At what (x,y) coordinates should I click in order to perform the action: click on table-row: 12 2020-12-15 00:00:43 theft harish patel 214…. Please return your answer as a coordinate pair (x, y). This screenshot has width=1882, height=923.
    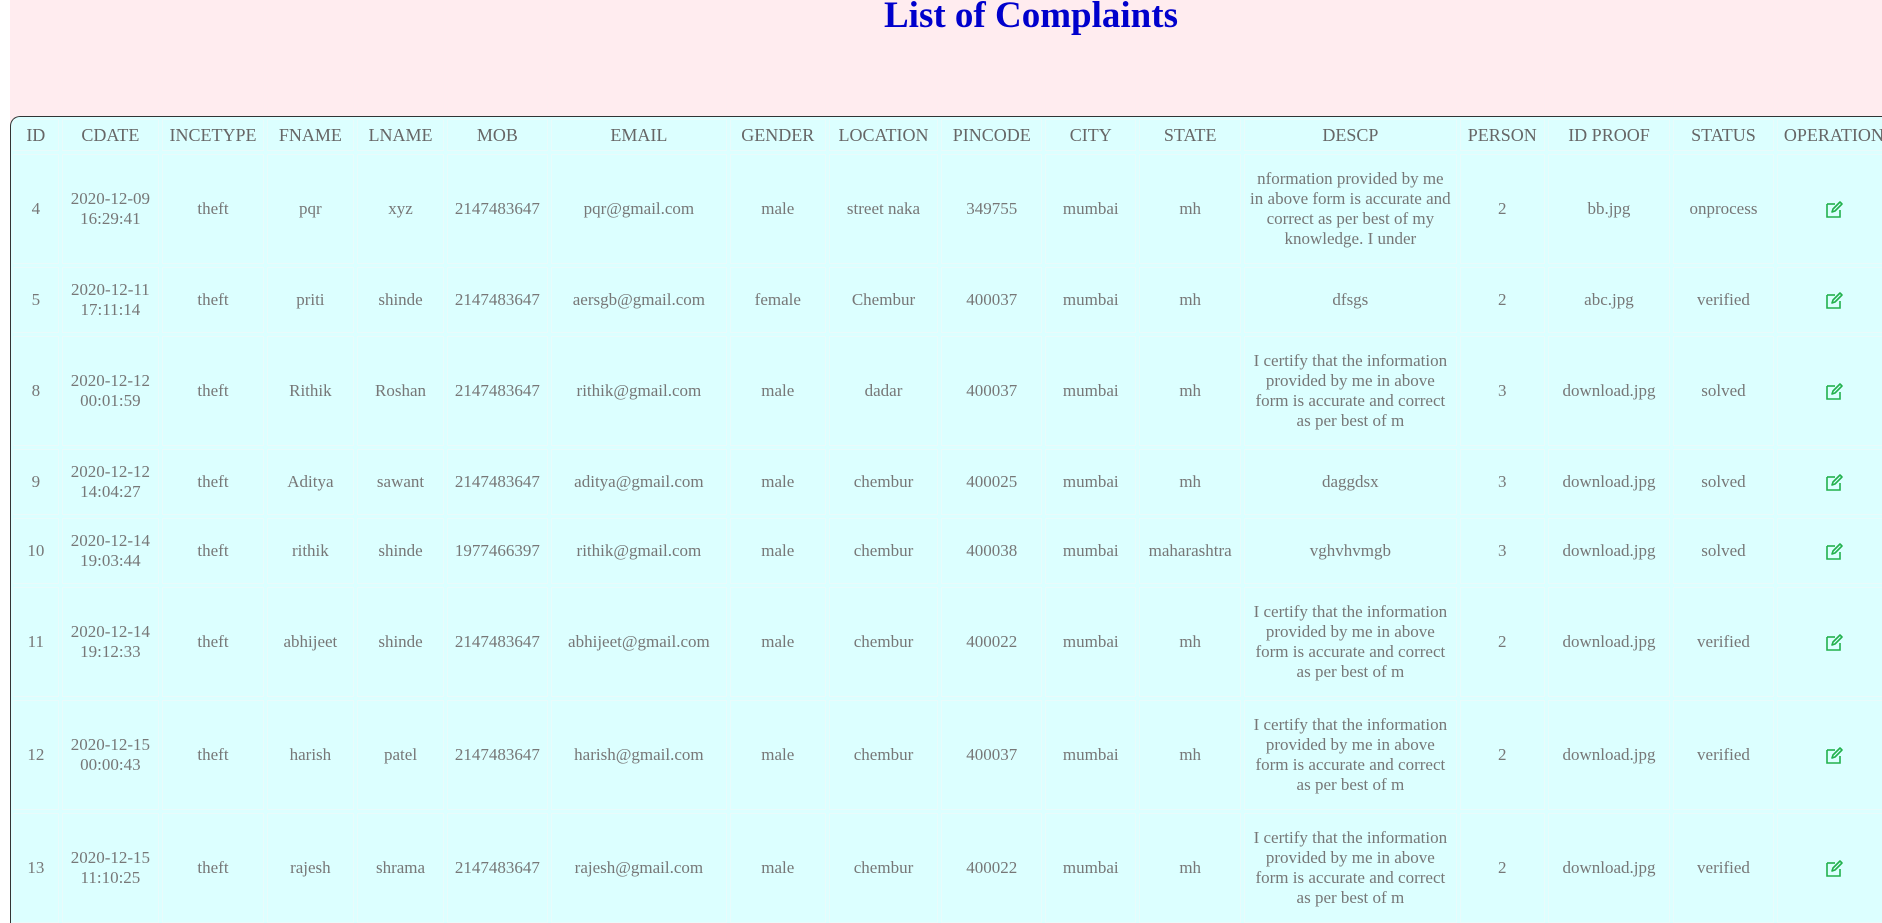
    Looking at the image, I should click on (947, 755).